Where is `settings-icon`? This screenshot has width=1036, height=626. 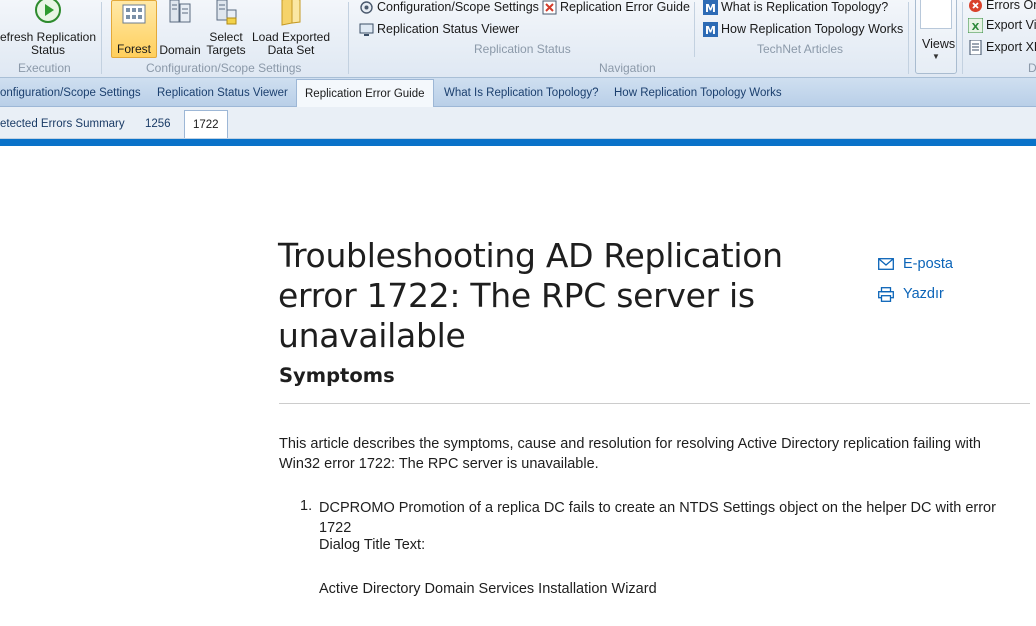
settings-icon is located at coordinates (366, 7).